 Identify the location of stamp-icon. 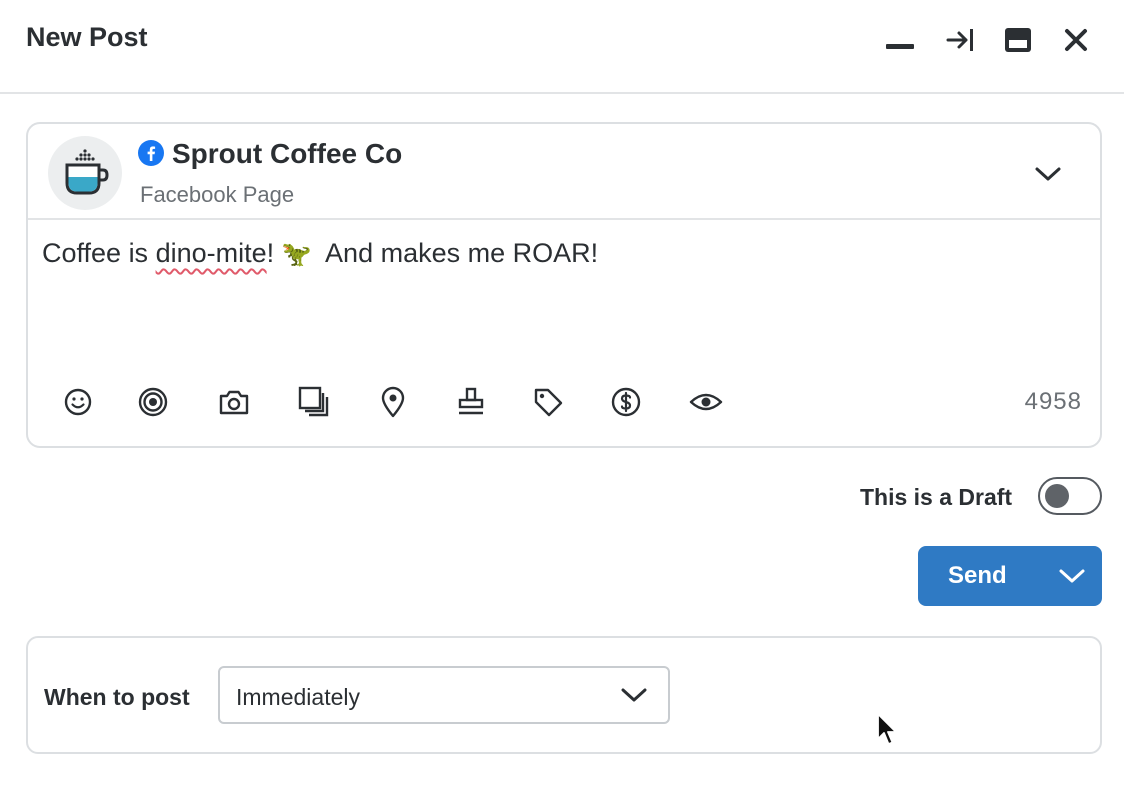
(471, 401).